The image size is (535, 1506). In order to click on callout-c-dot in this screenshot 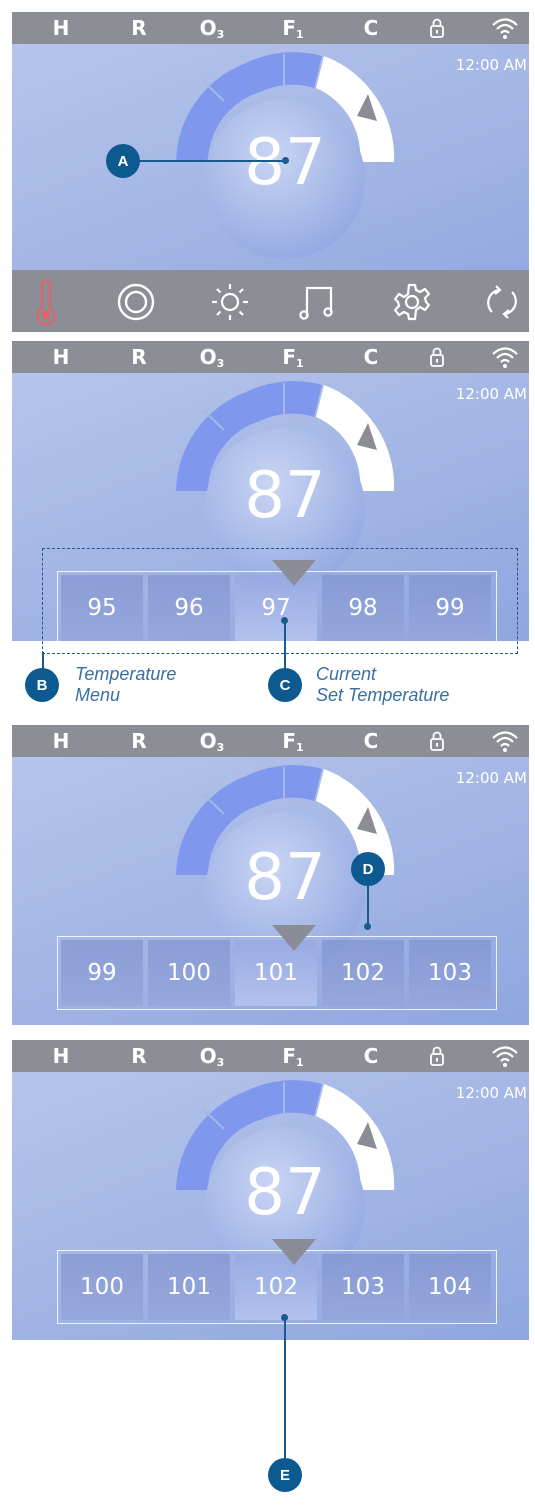, I will do `click(284, 620)`.